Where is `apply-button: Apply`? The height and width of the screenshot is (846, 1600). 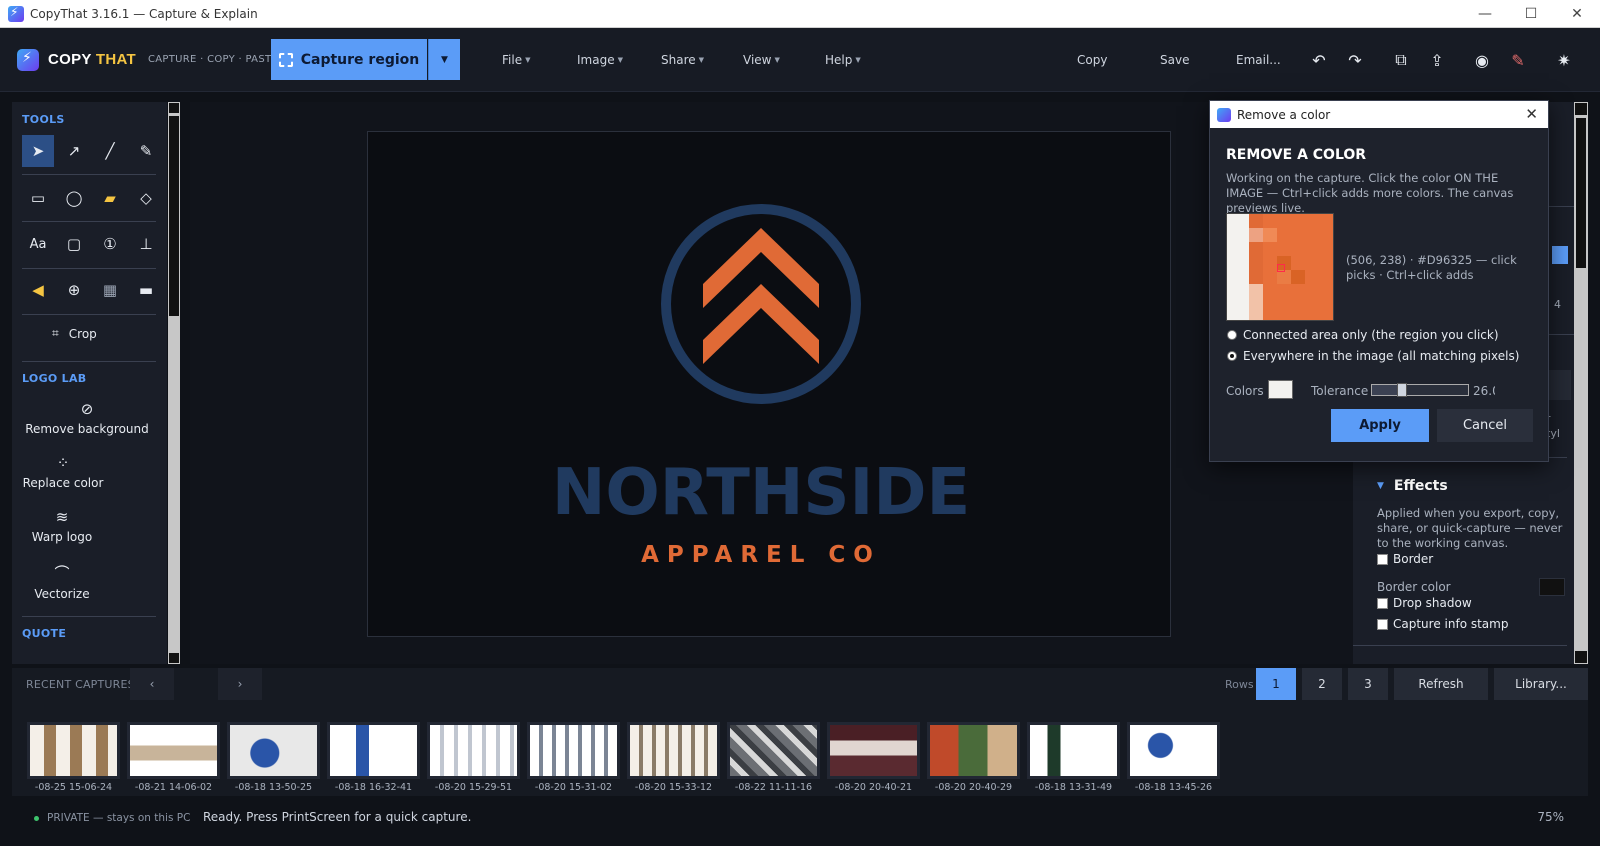 apply-button: Apply is located at coordinates (1380, 425).